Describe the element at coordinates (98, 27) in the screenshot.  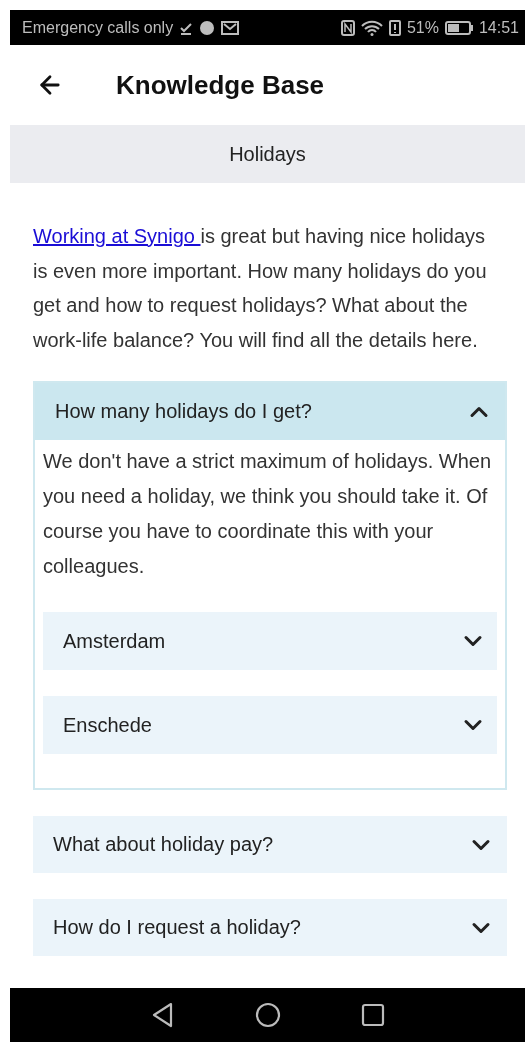
I see `carrier-text: Emergency calls only` at that location.